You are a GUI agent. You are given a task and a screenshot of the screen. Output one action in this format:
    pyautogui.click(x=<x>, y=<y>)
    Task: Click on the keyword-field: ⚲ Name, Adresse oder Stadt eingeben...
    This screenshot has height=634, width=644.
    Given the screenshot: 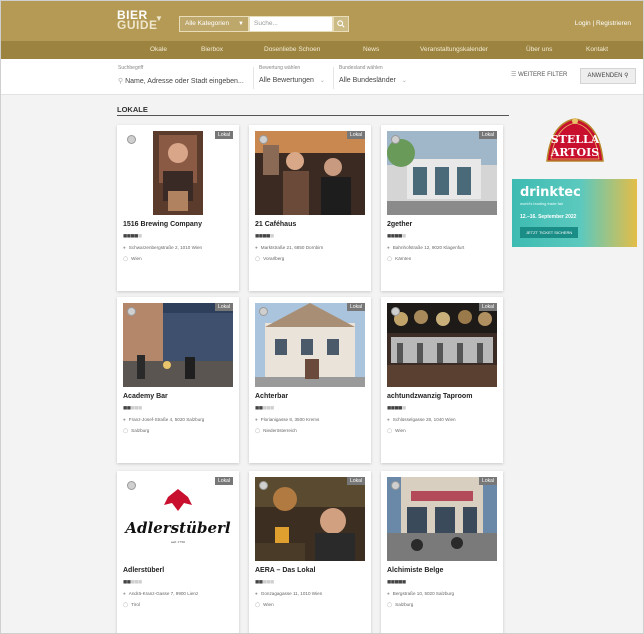 What is the action you would take?
    pyautogui.click(x=181, y=81)
    